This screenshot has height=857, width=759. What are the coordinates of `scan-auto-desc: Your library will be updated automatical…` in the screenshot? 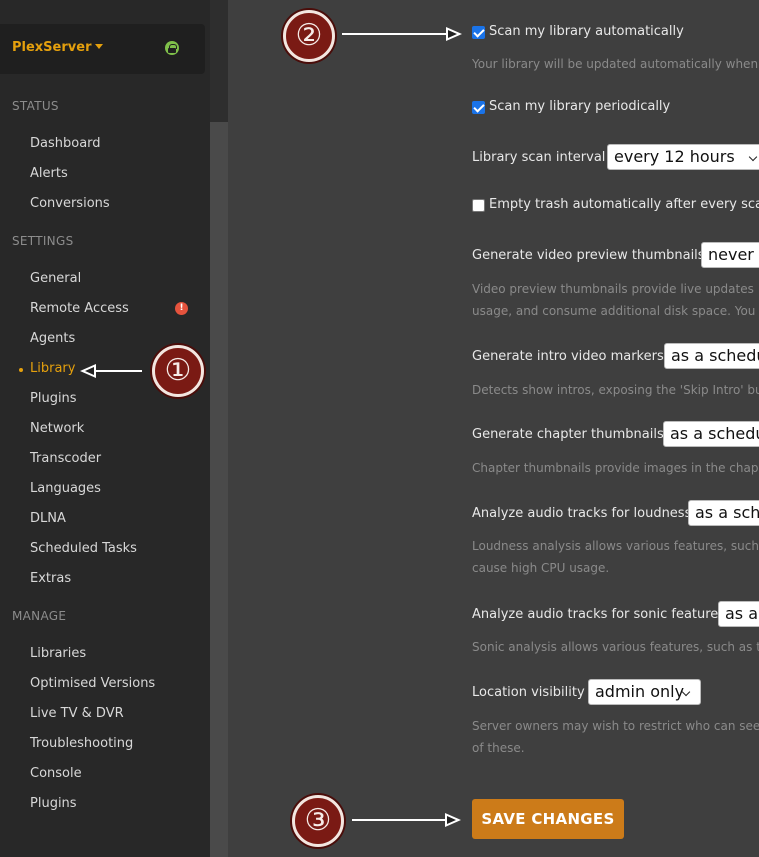 It's located at (615, 64).